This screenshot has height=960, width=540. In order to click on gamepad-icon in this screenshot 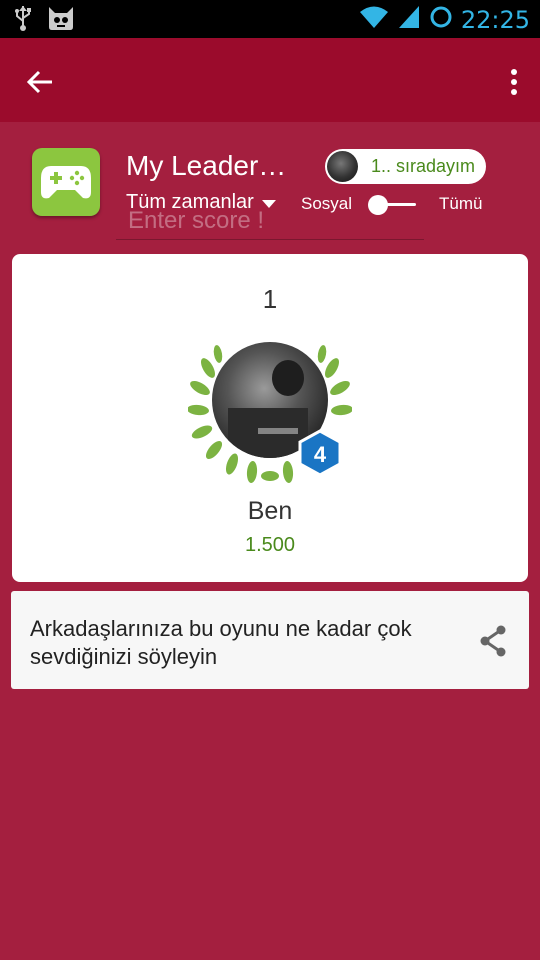, I will do `click(66, 182)`.